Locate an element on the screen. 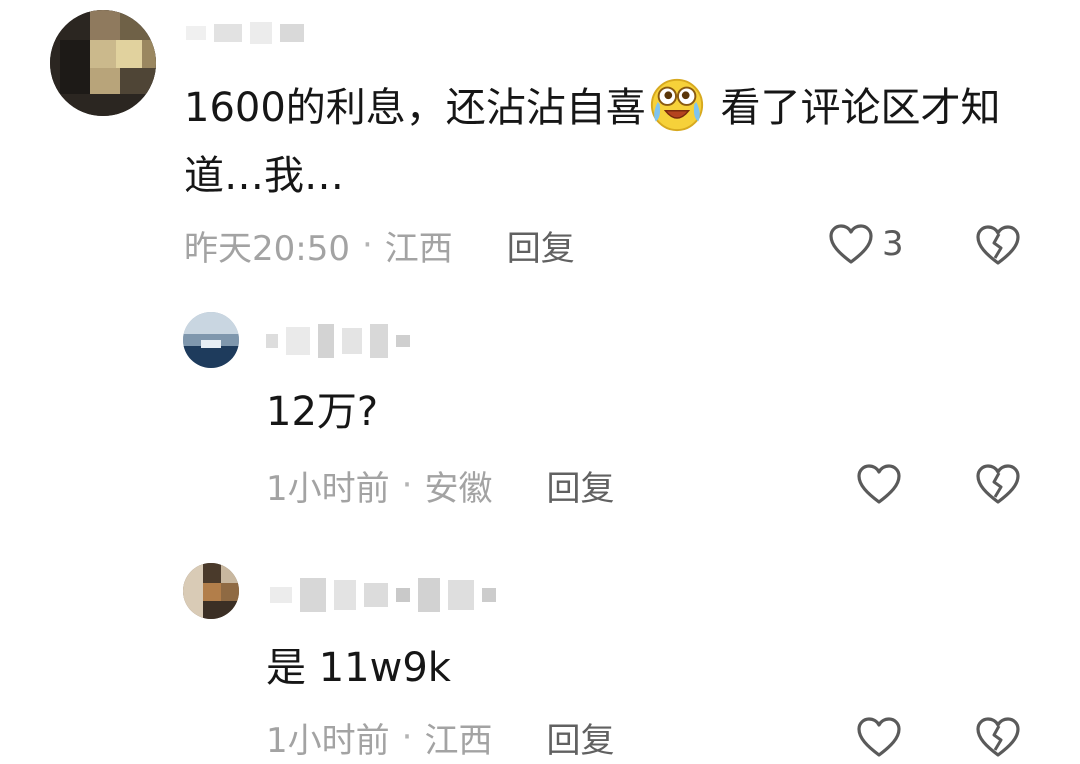 The height and width of the screenshot is (764, 1080). comment-meta: 1小时前 · 安徽 回复 is located at coordinates (440, 485).